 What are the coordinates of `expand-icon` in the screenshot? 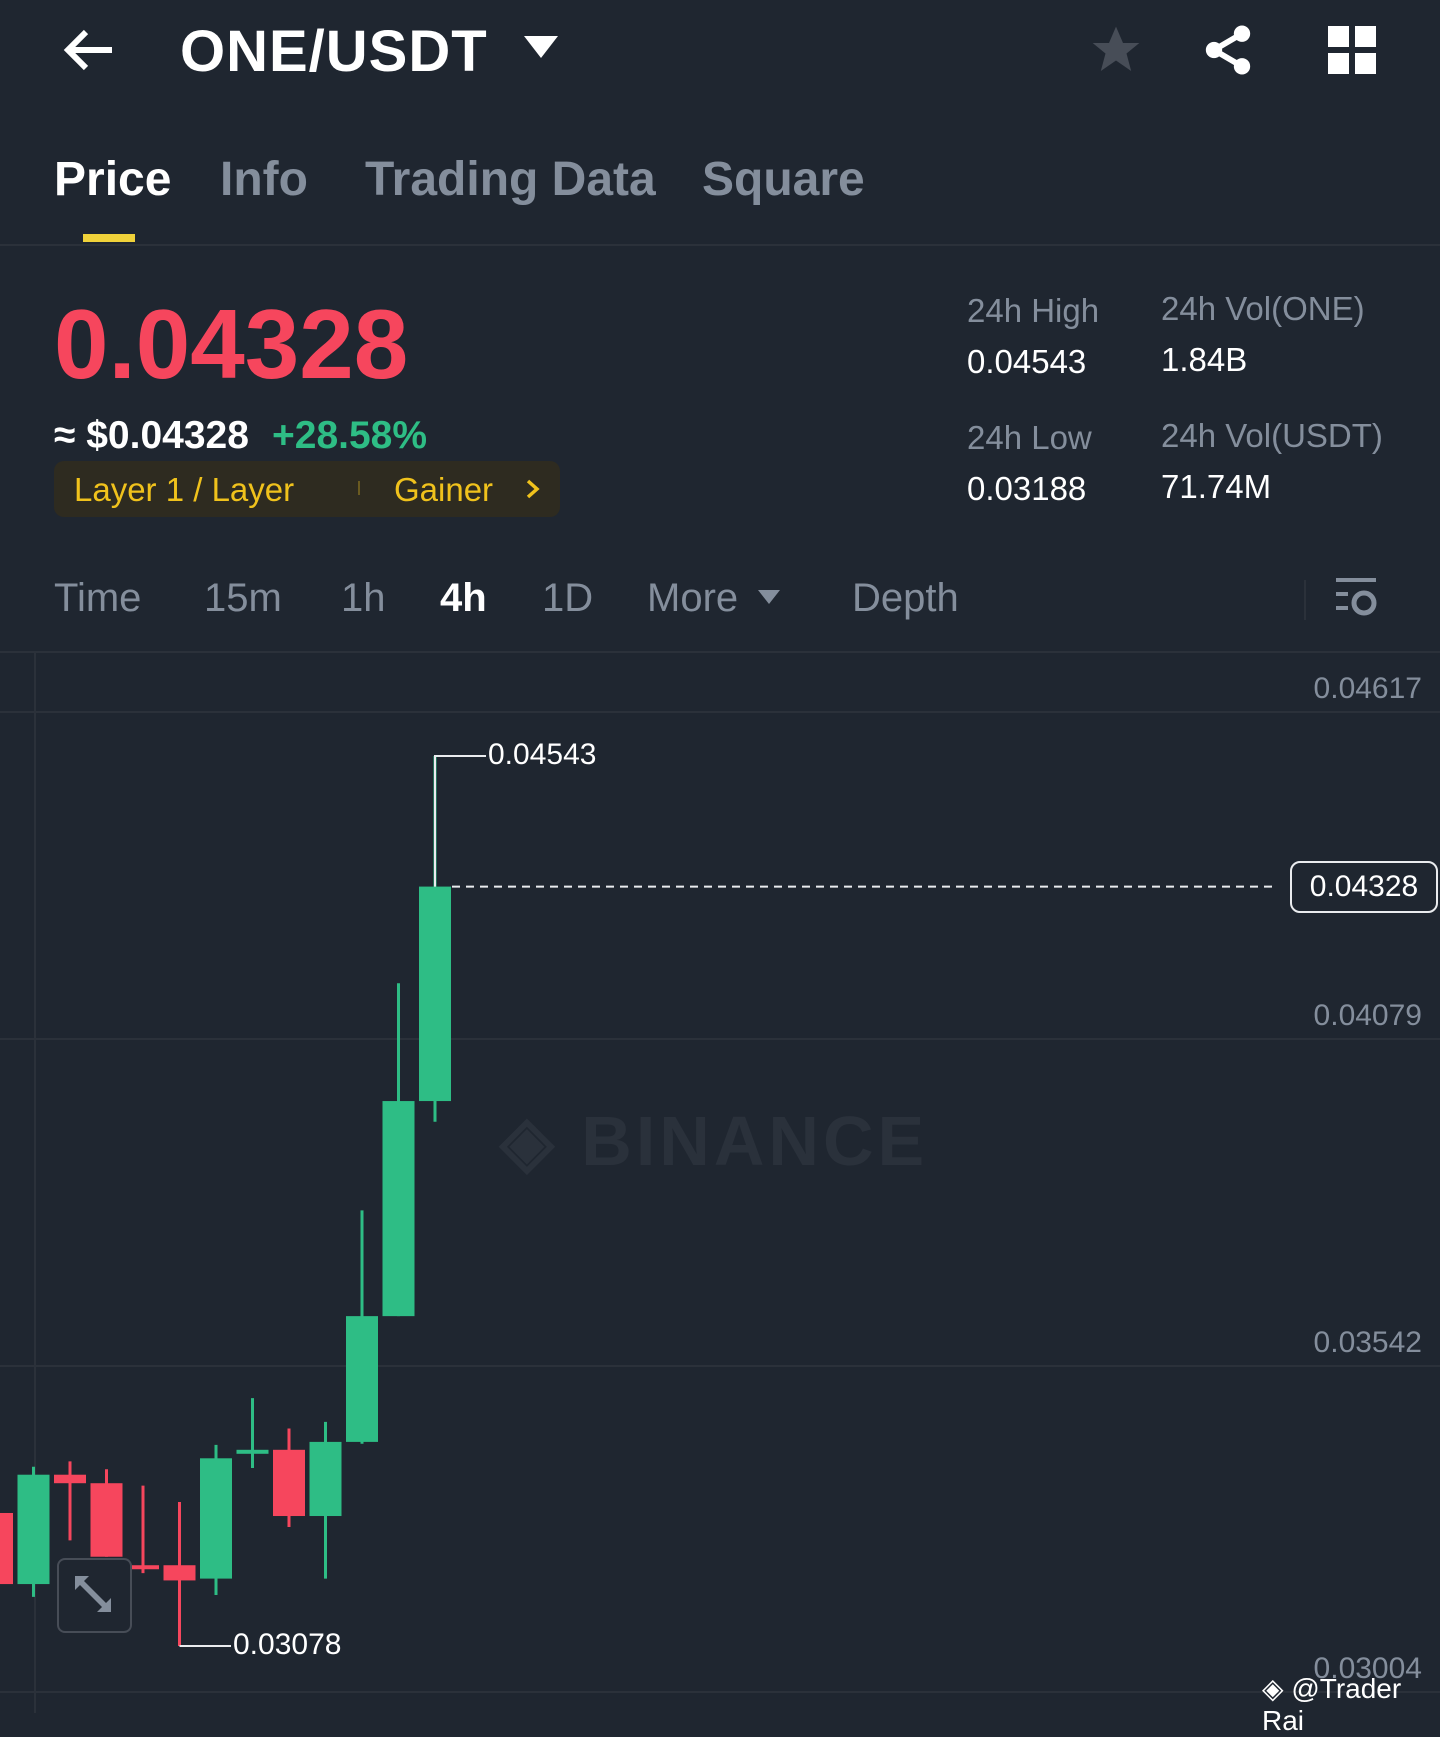 It's located at (93, 1594).